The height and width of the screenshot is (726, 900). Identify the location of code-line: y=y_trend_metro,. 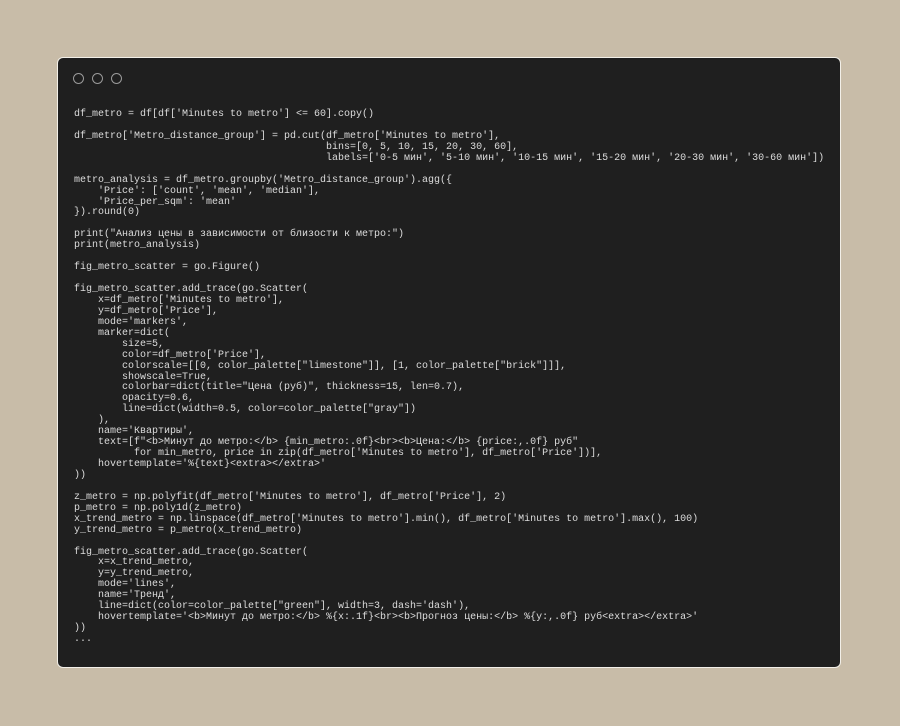
(134, 574).